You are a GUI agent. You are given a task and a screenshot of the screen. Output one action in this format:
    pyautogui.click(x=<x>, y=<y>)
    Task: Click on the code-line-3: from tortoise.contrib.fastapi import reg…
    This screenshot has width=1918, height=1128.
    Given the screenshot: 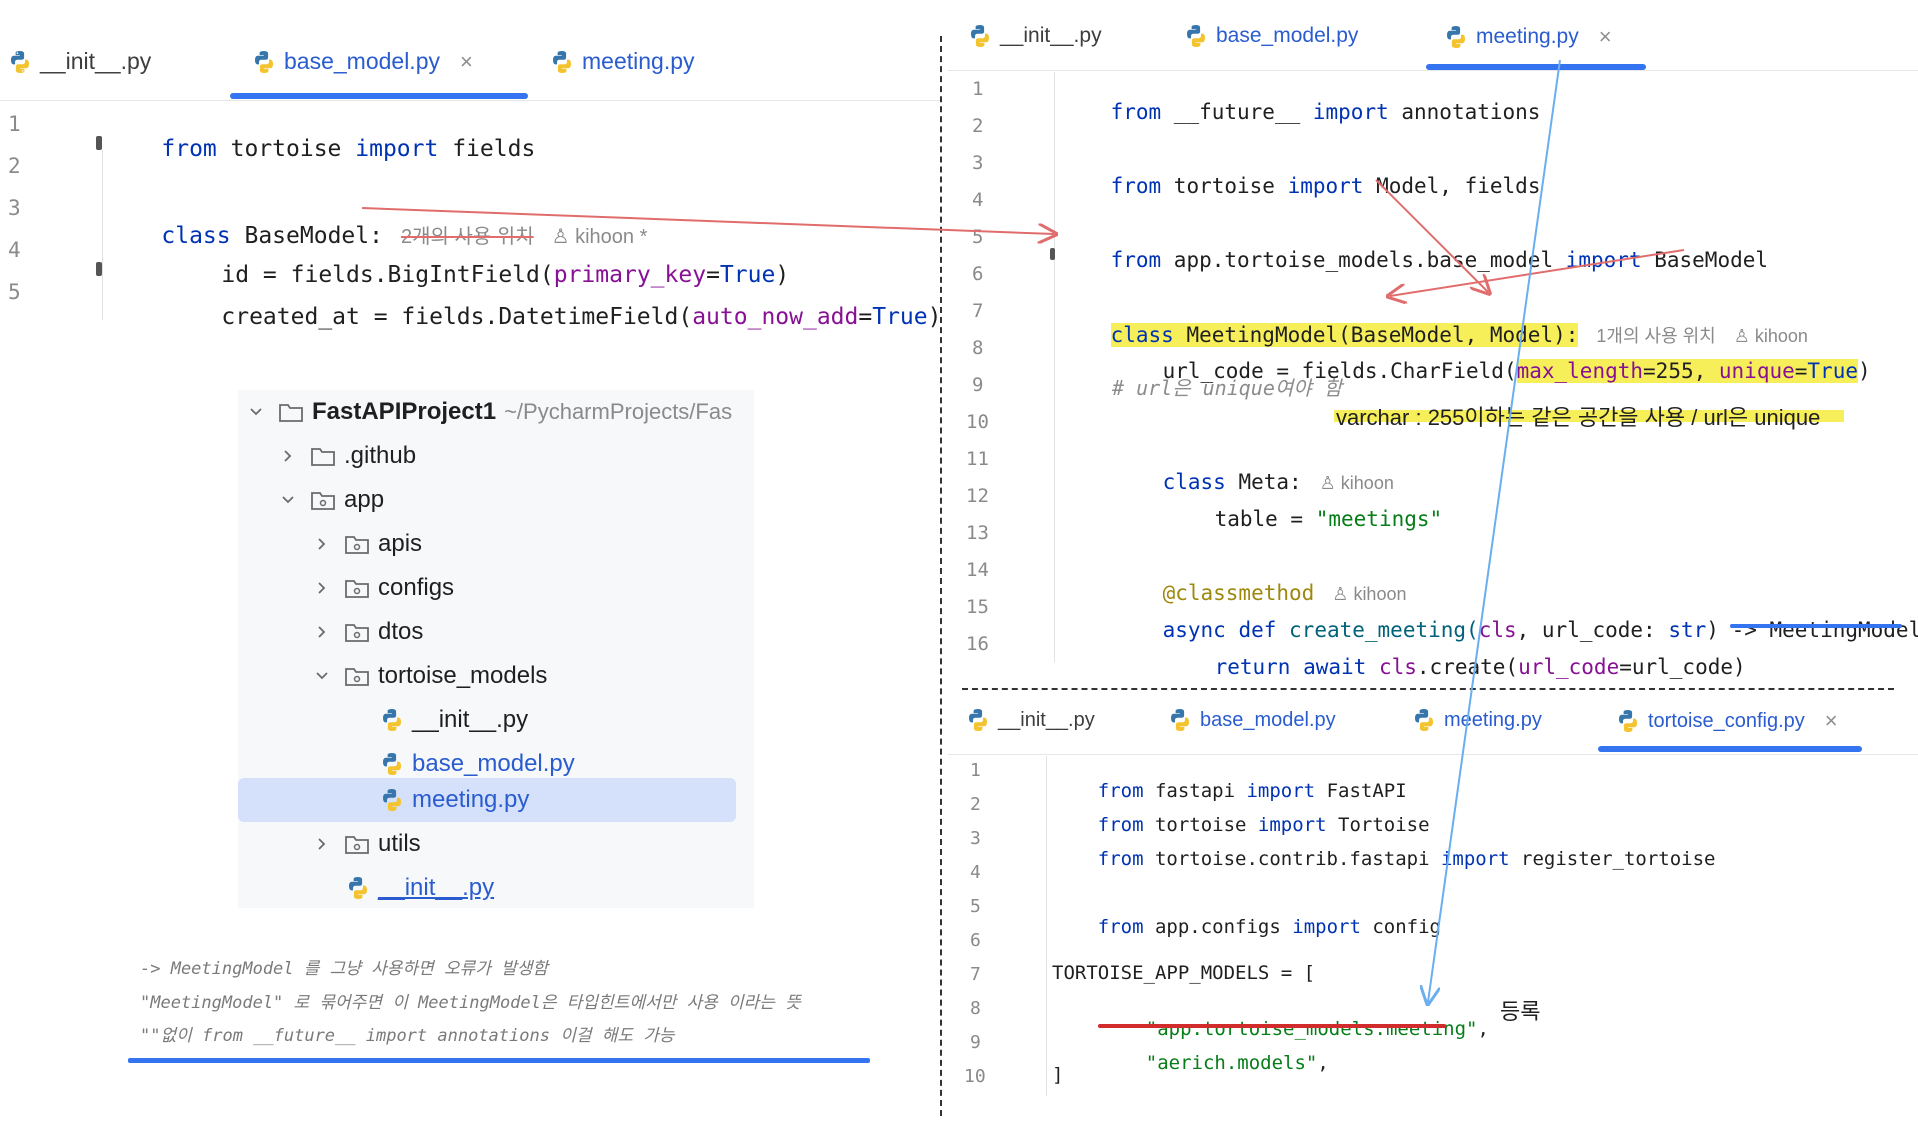 What is the action you would take?
    pyautogui.click(x=1406, y=859)
    